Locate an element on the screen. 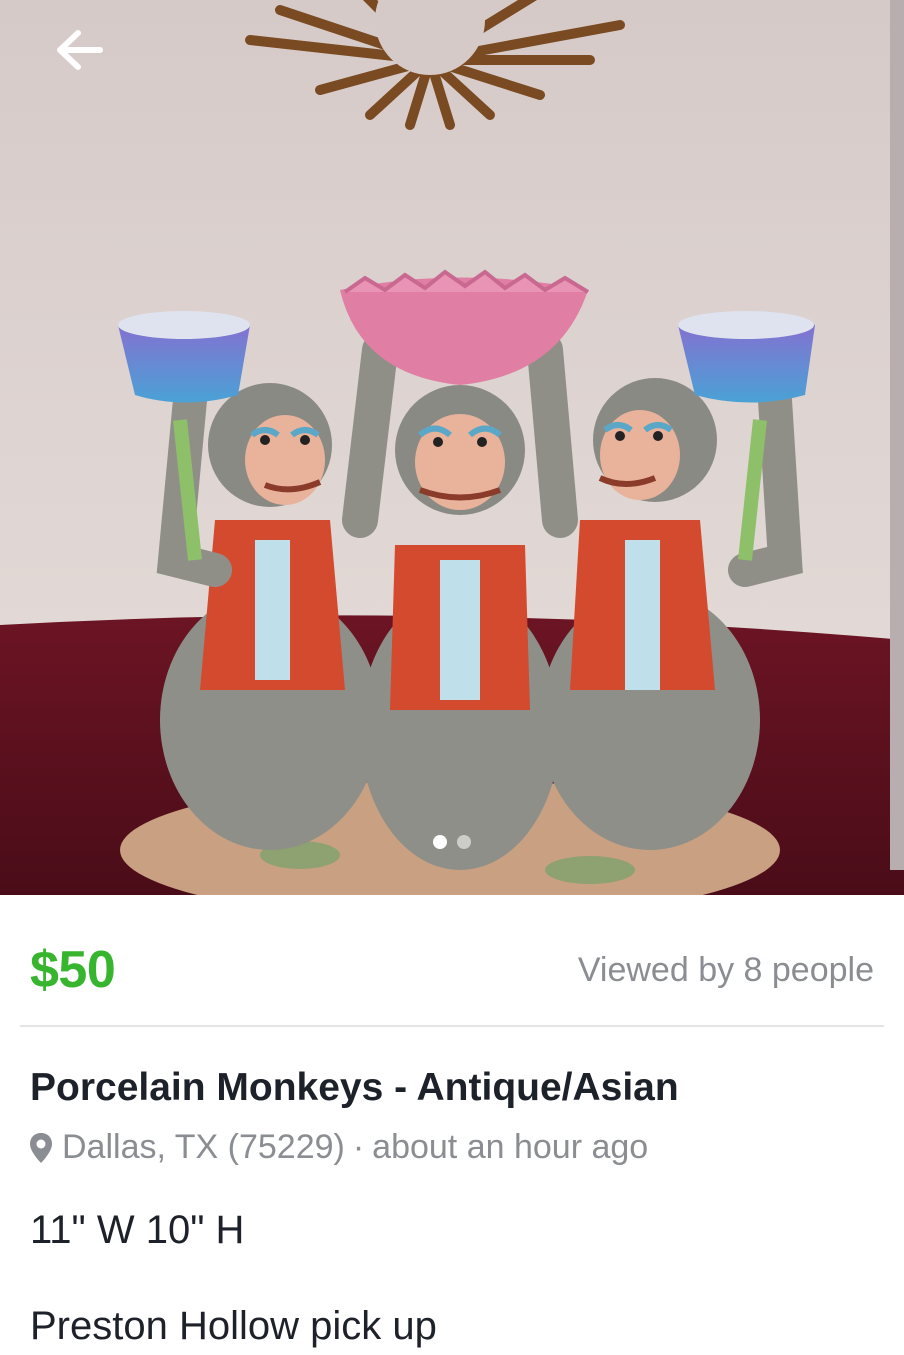 The height and width of the screenshot is (1355, 904). location-pin-icon is located at coordinates (41, 1147).